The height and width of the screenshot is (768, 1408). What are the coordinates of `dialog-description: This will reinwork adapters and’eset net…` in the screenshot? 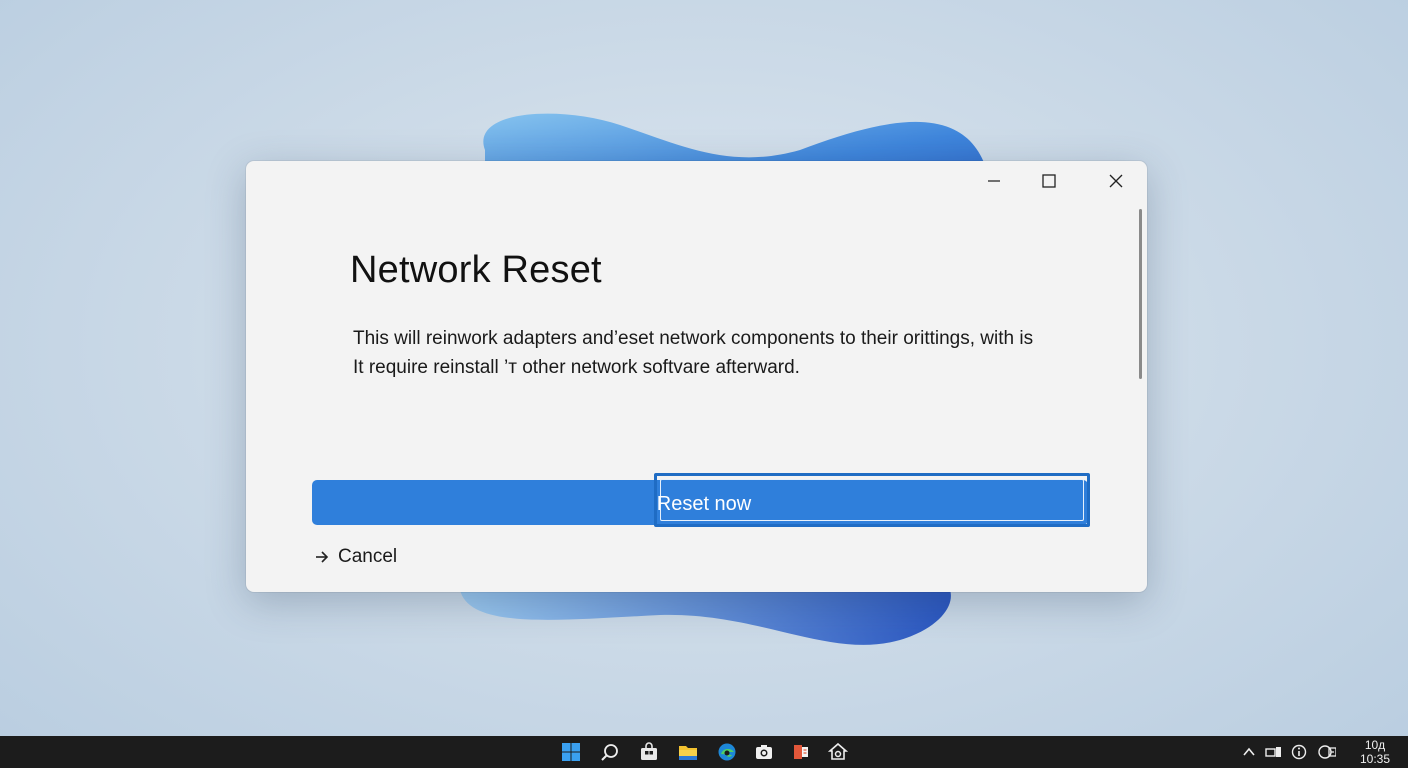 It's located at (713, 353).